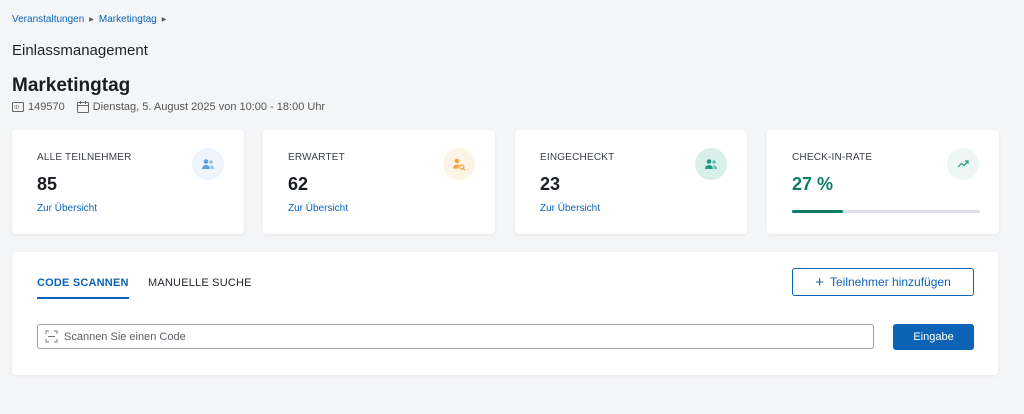 Image resolution: width=1024 pixels, height=414 pixels. What do you see at coordinates (890, 282) in the screenshot?
I see `add-participant-label: Teilnehmer hinzufügen` at bounding box center [890, 282].